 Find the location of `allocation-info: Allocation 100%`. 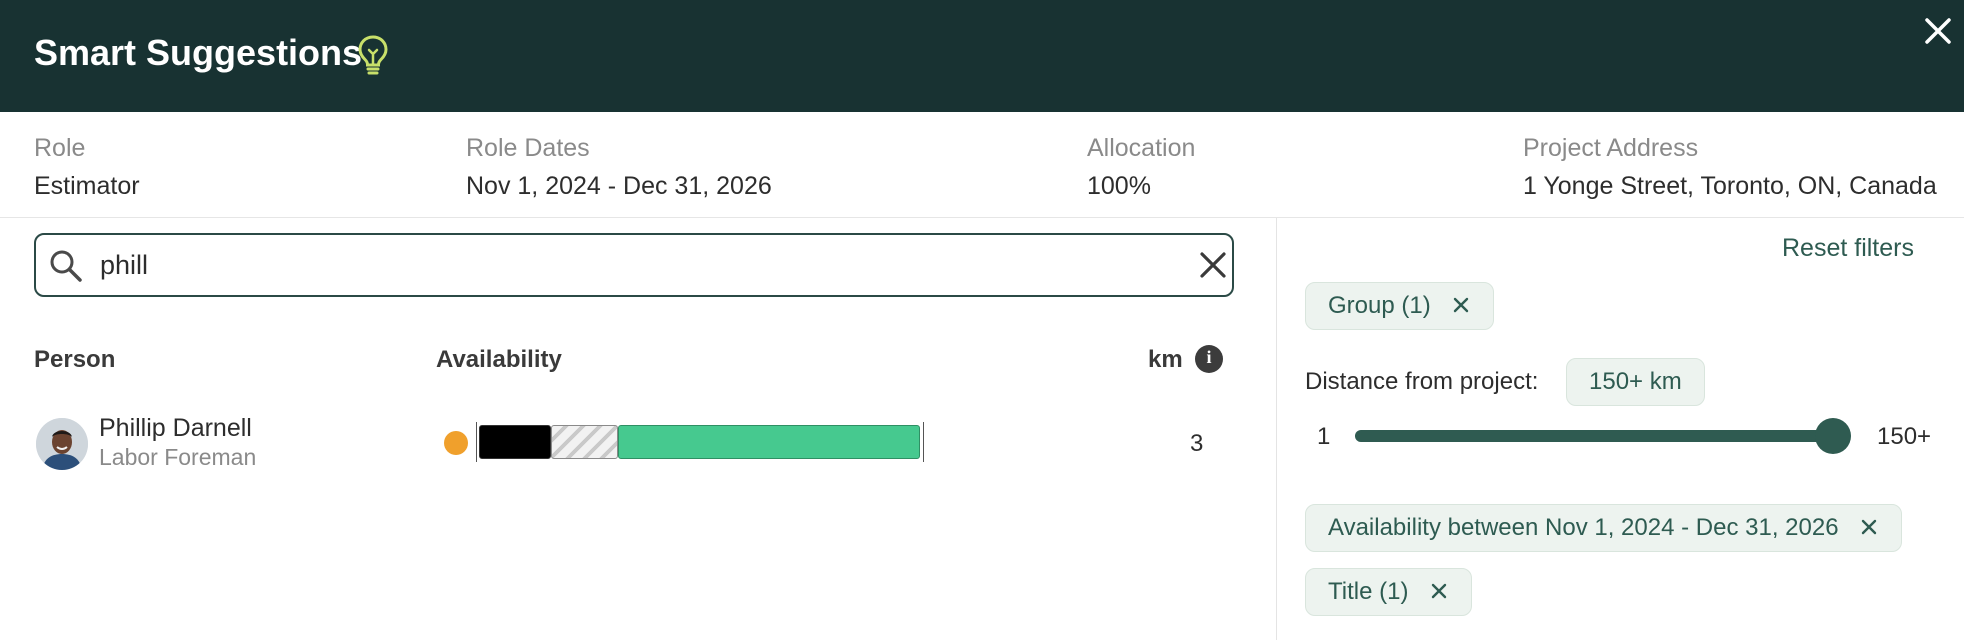

allocation-info: Allocation 100% is located at coordinates (1141, 167).